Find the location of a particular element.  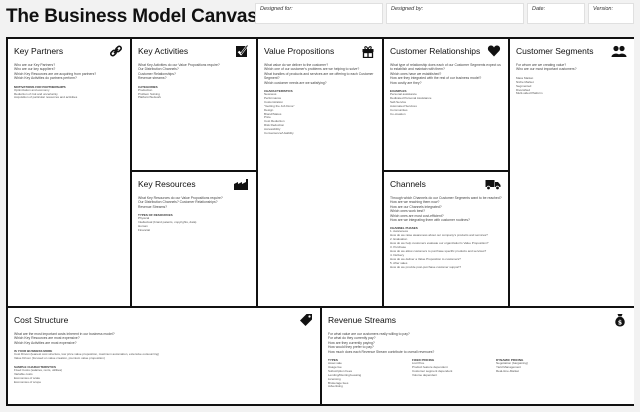

factory-icon is located at coordinates (242, 184).